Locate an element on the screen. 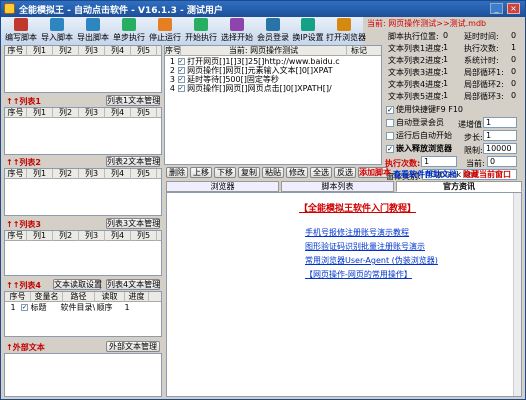  external-text-title: ↑外部文本 is located at coordinates (25, 347).